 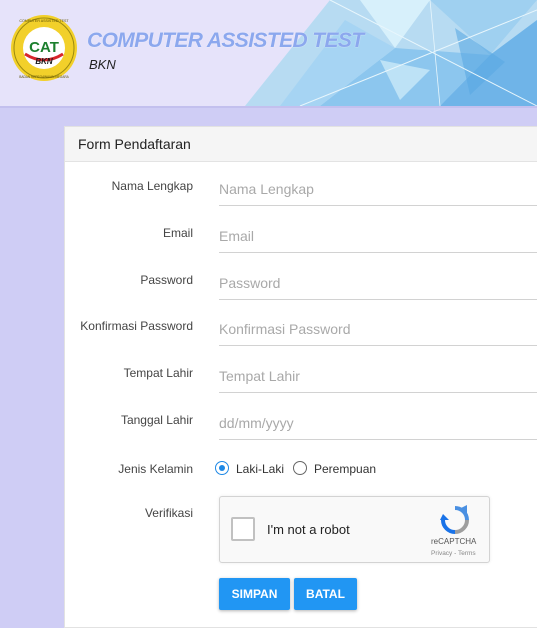 I want to click on nama-lengkap-input: Nama Lengkap, so click(x=378, y=189).